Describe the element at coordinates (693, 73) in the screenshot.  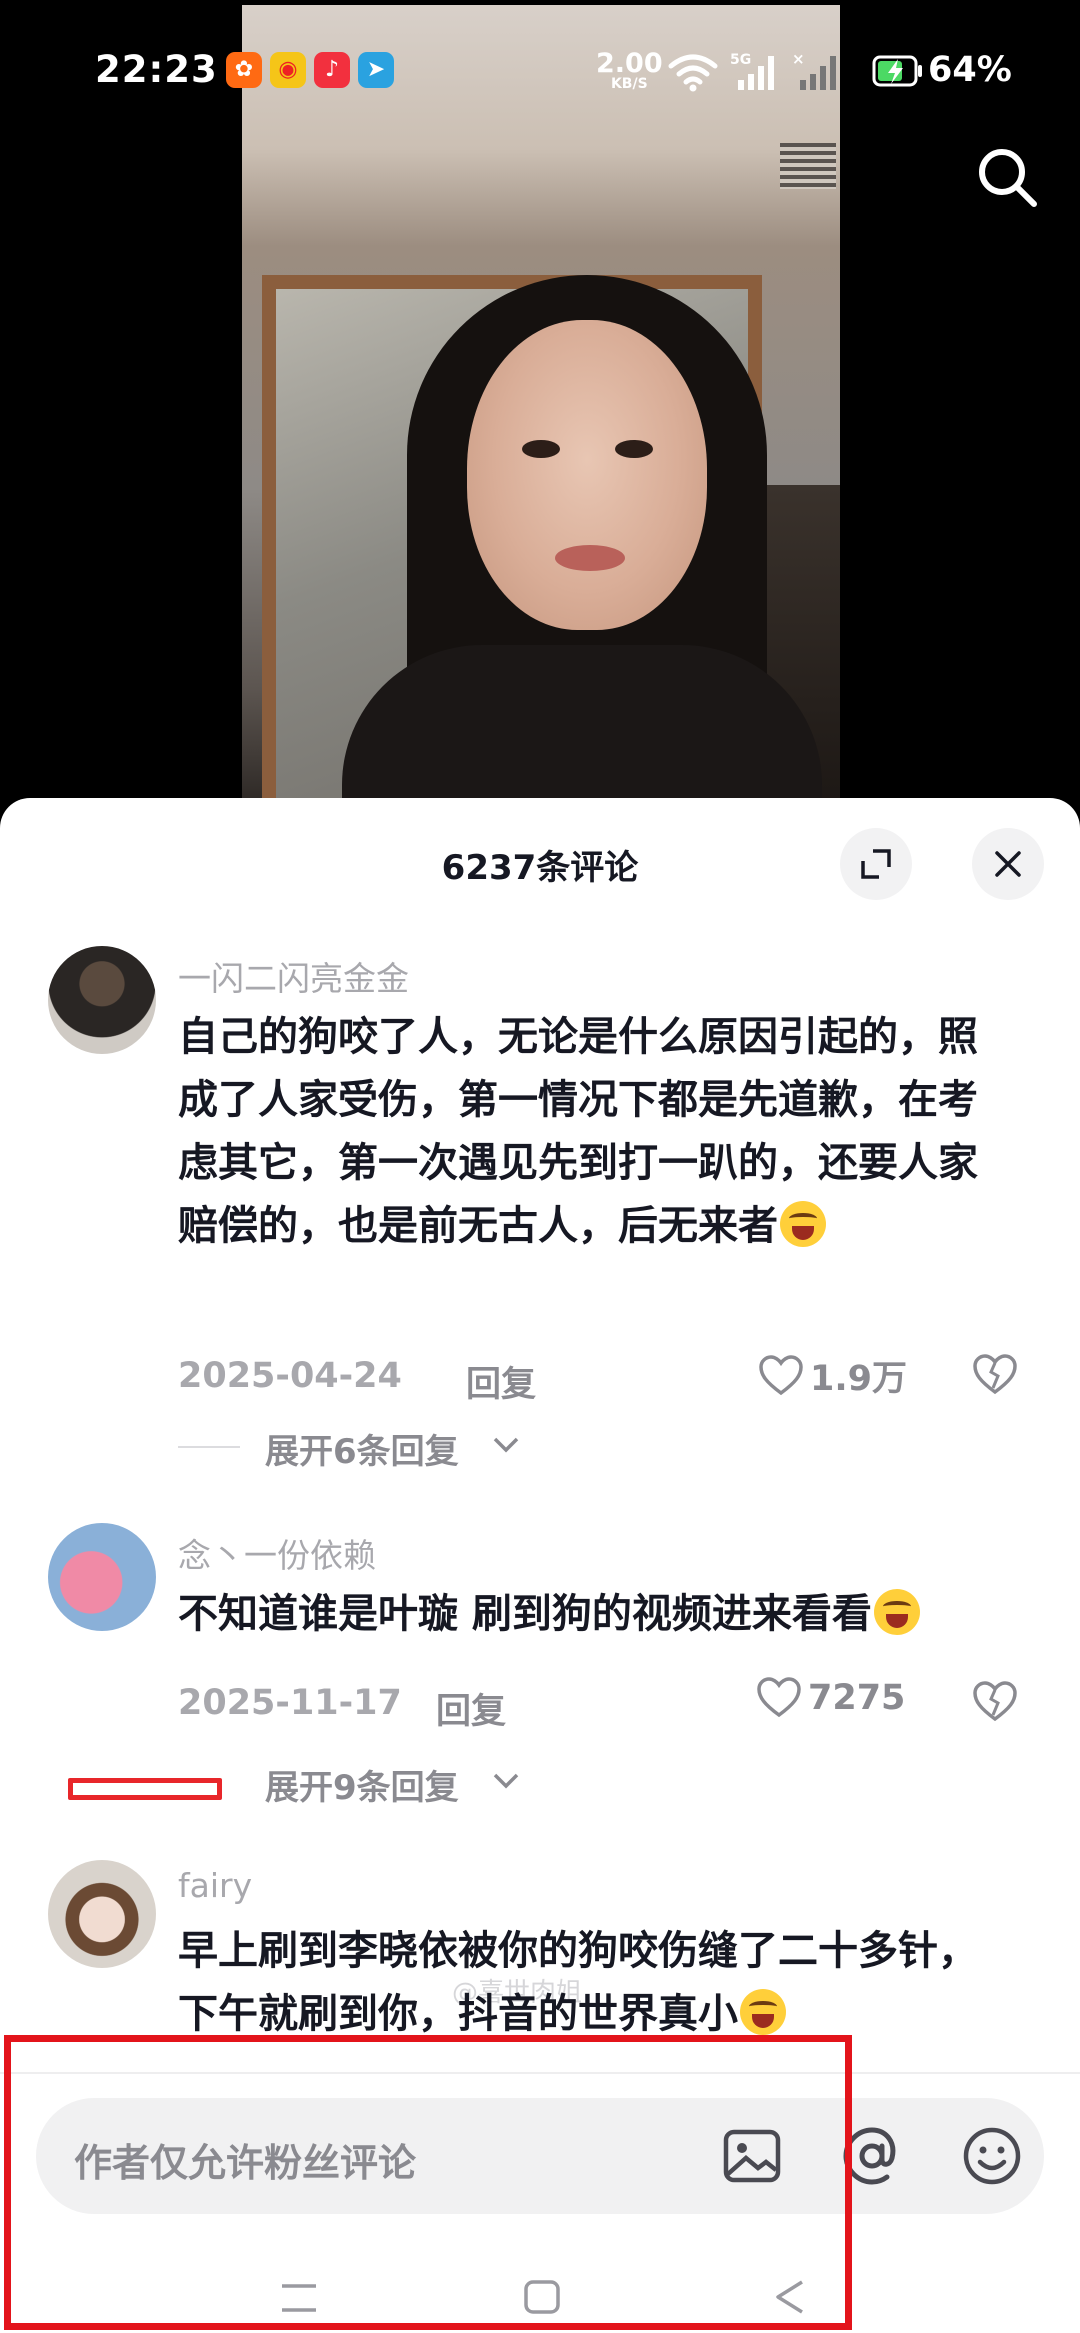
I see `wifi-icon` at that location.